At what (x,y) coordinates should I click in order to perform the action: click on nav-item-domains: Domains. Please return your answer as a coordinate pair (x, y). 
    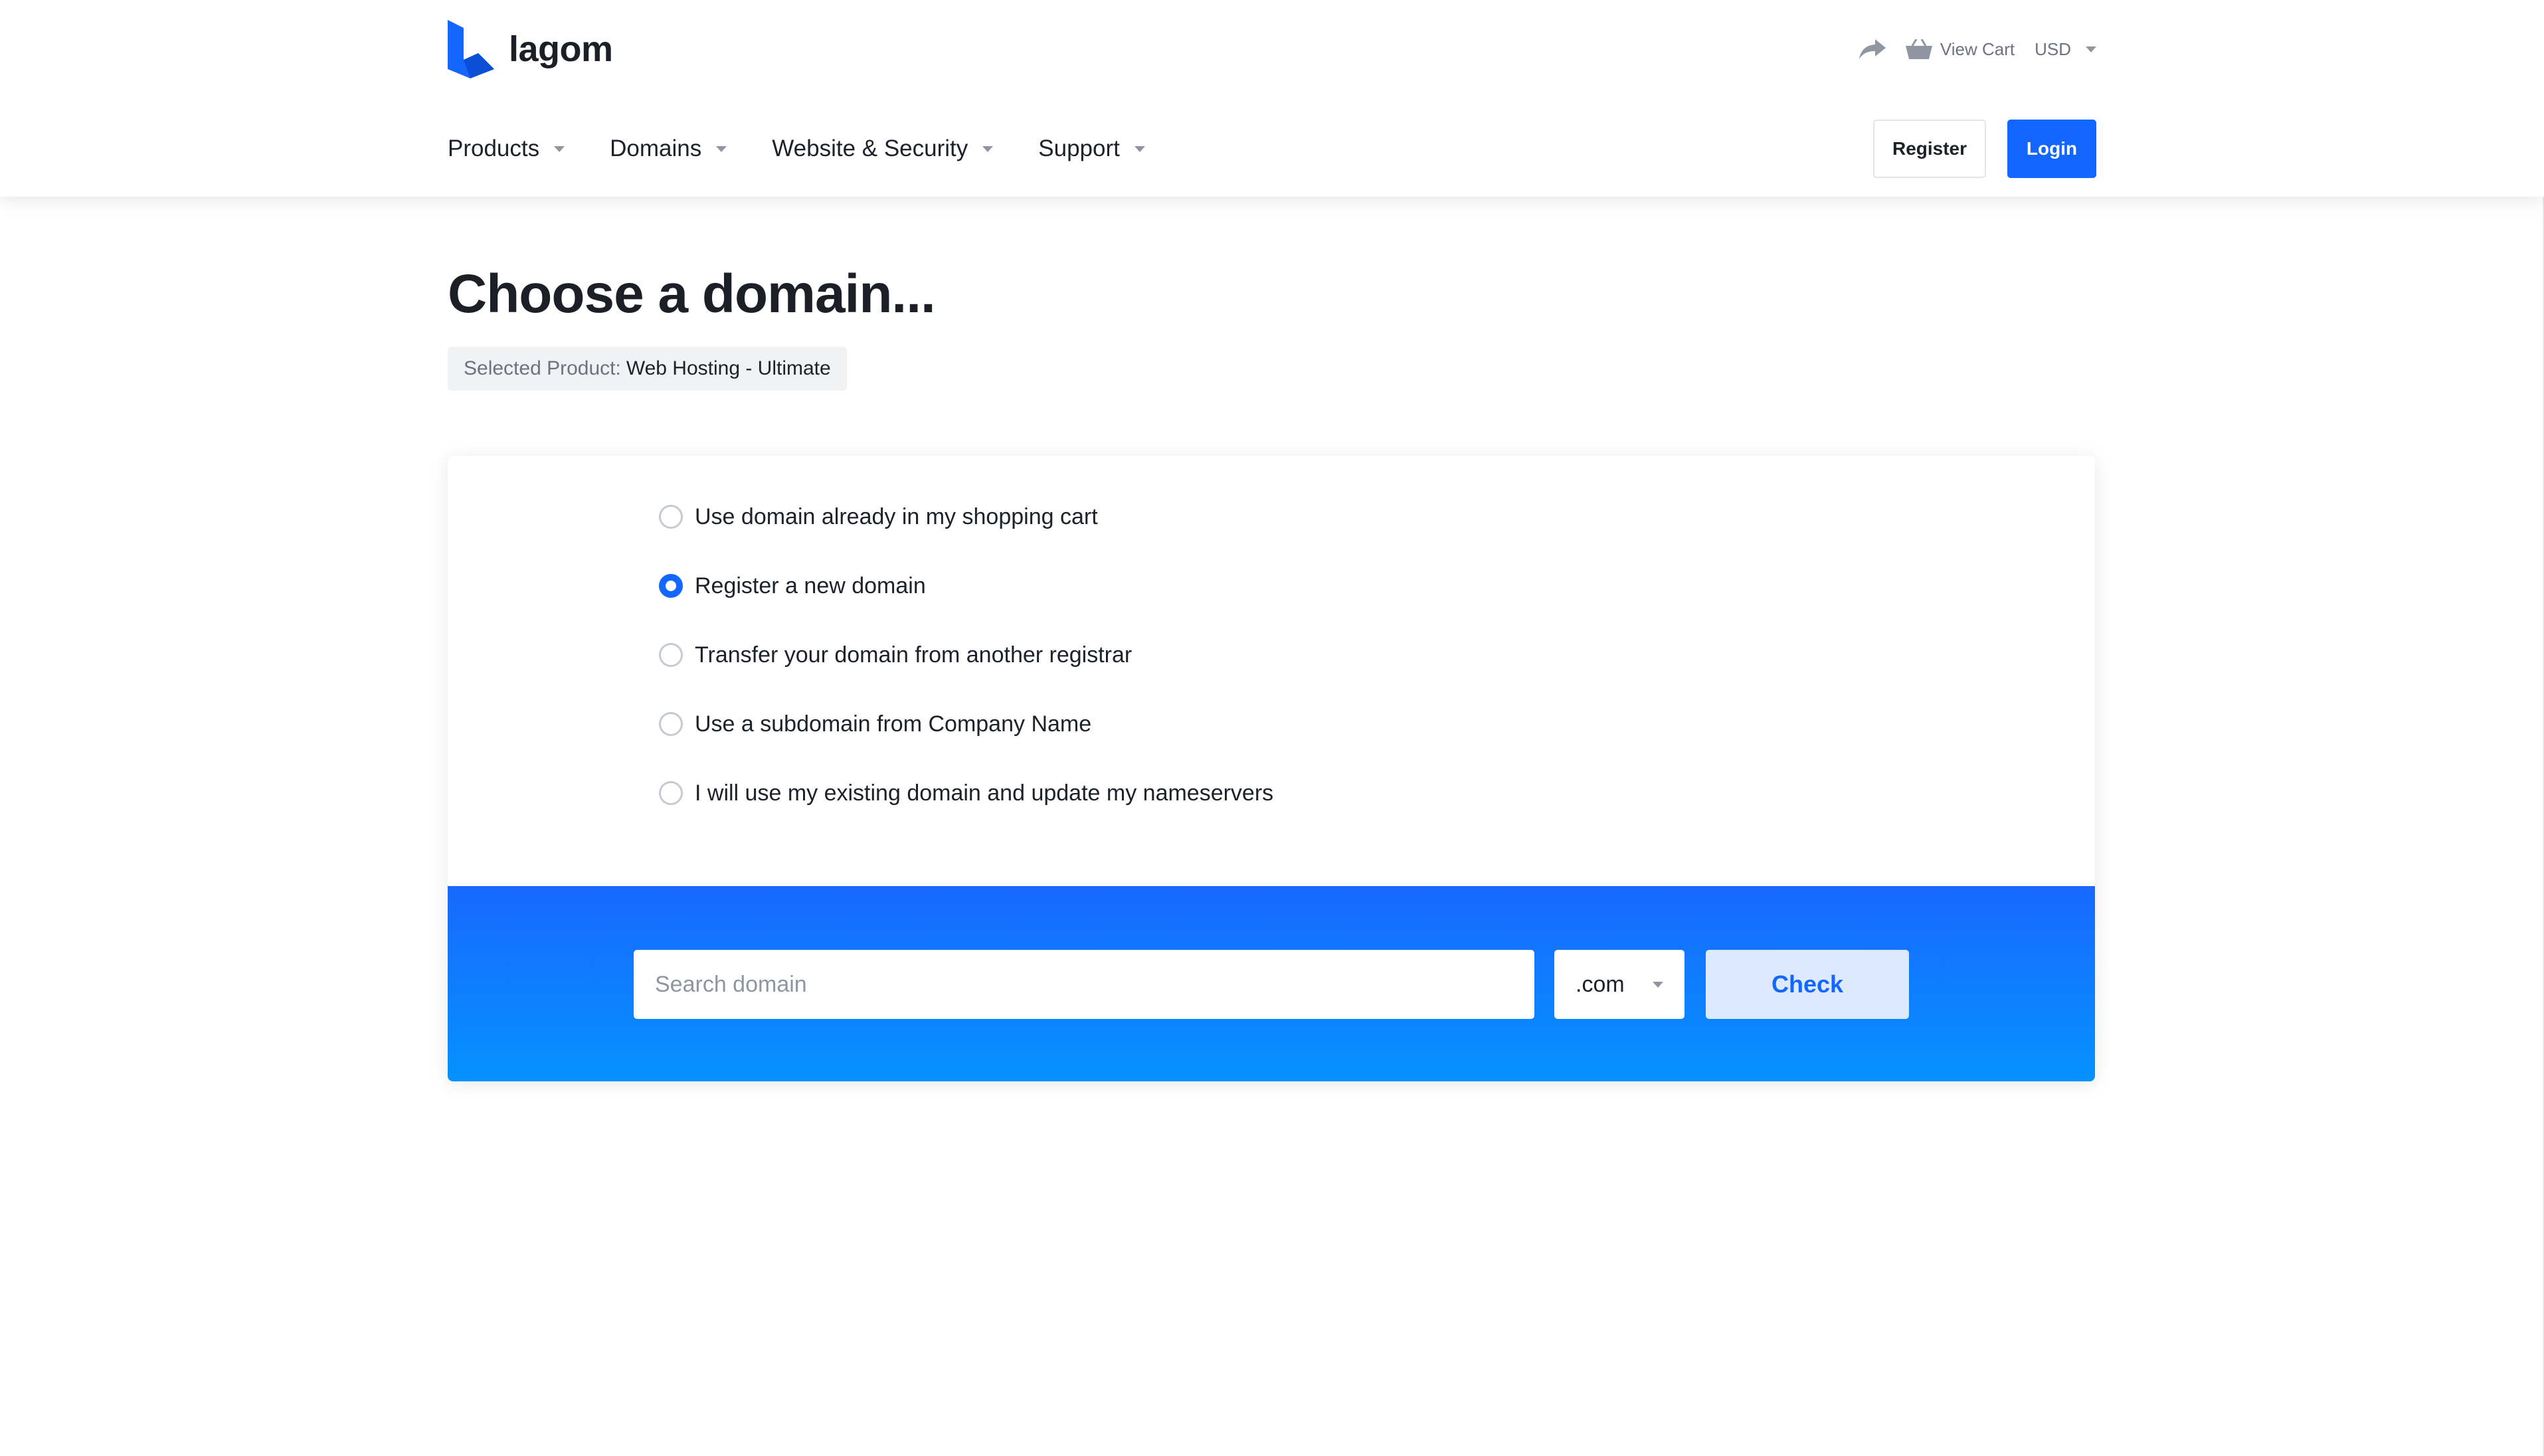
    Looking at the image, I should click on (668, 149).